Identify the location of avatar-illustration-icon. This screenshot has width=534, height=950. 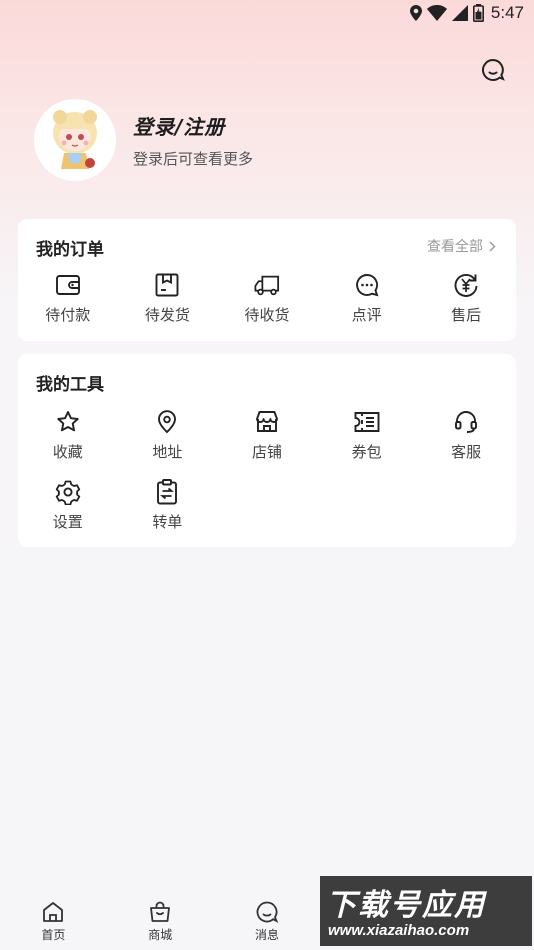
(75, 139).